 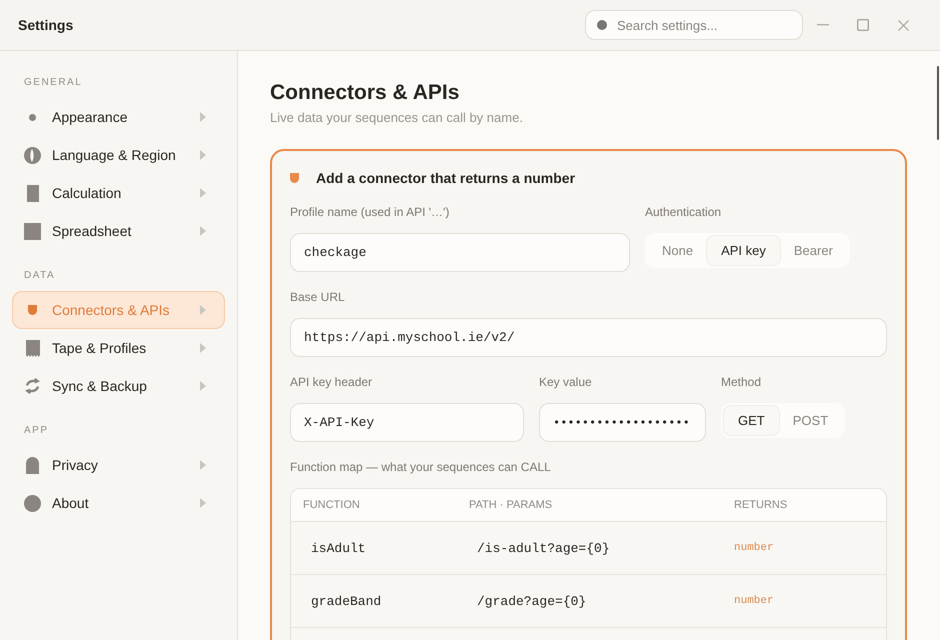 What do you see at coordinates (32, 503) in the screenshot?
I see `circle-icon` at bounding box center [32, 503].